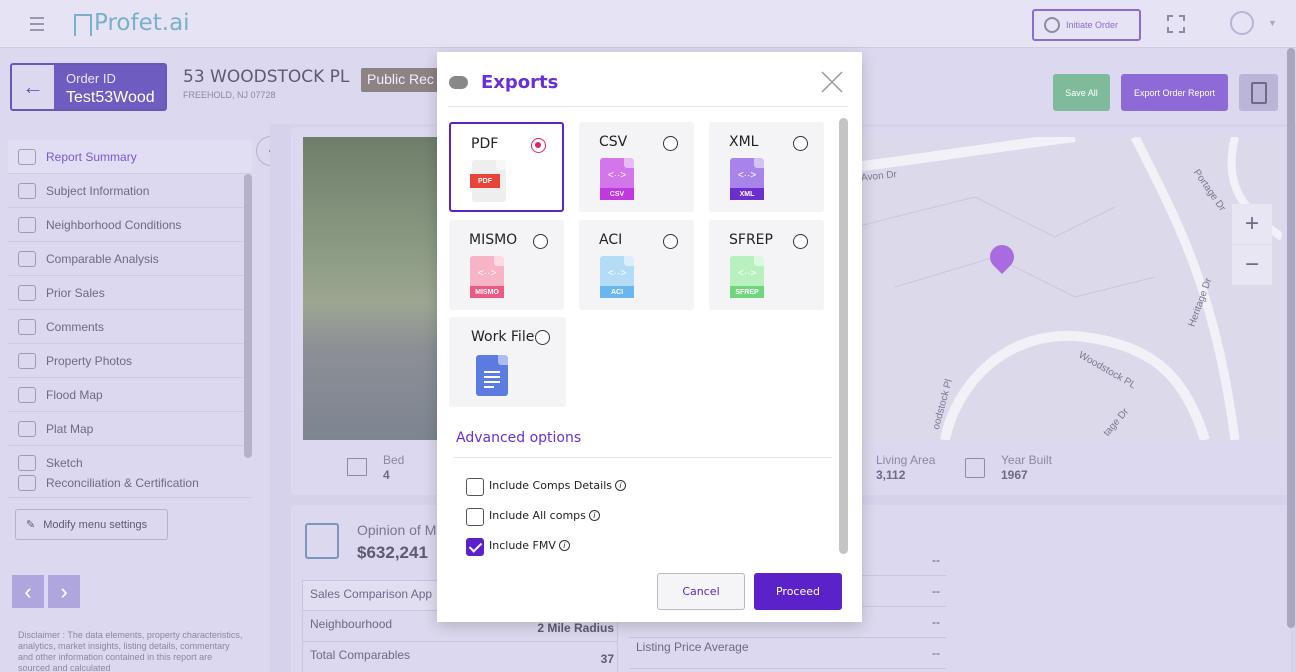 The image size is (1296, 672). I want to click on chevron-down-icon: ▼, so click(1272, 23).